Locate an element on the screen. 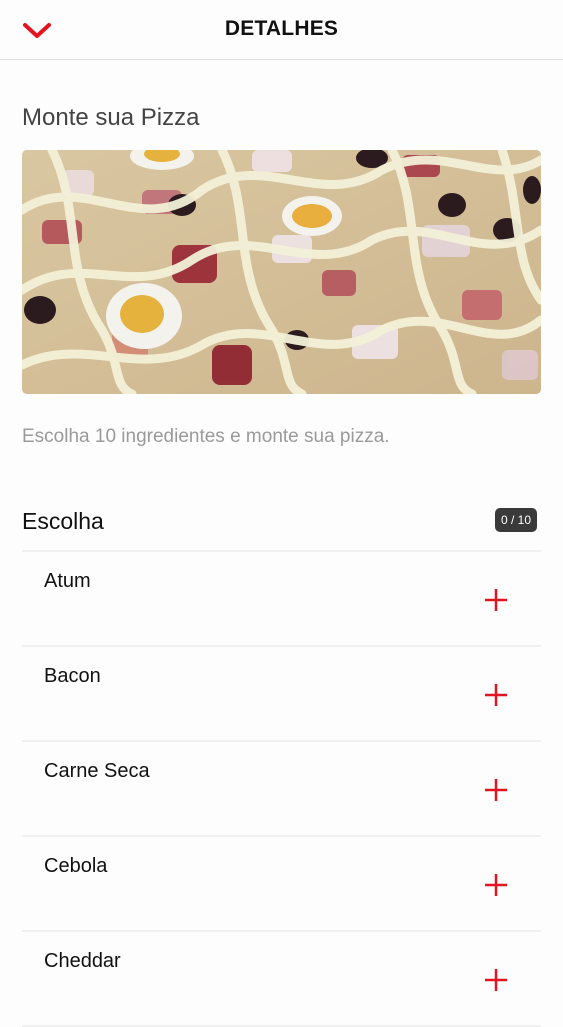 Image resolution: width=563 pixels, height=1027 pixels. header-bar: DETALHES is located at coordinates (281, 30).